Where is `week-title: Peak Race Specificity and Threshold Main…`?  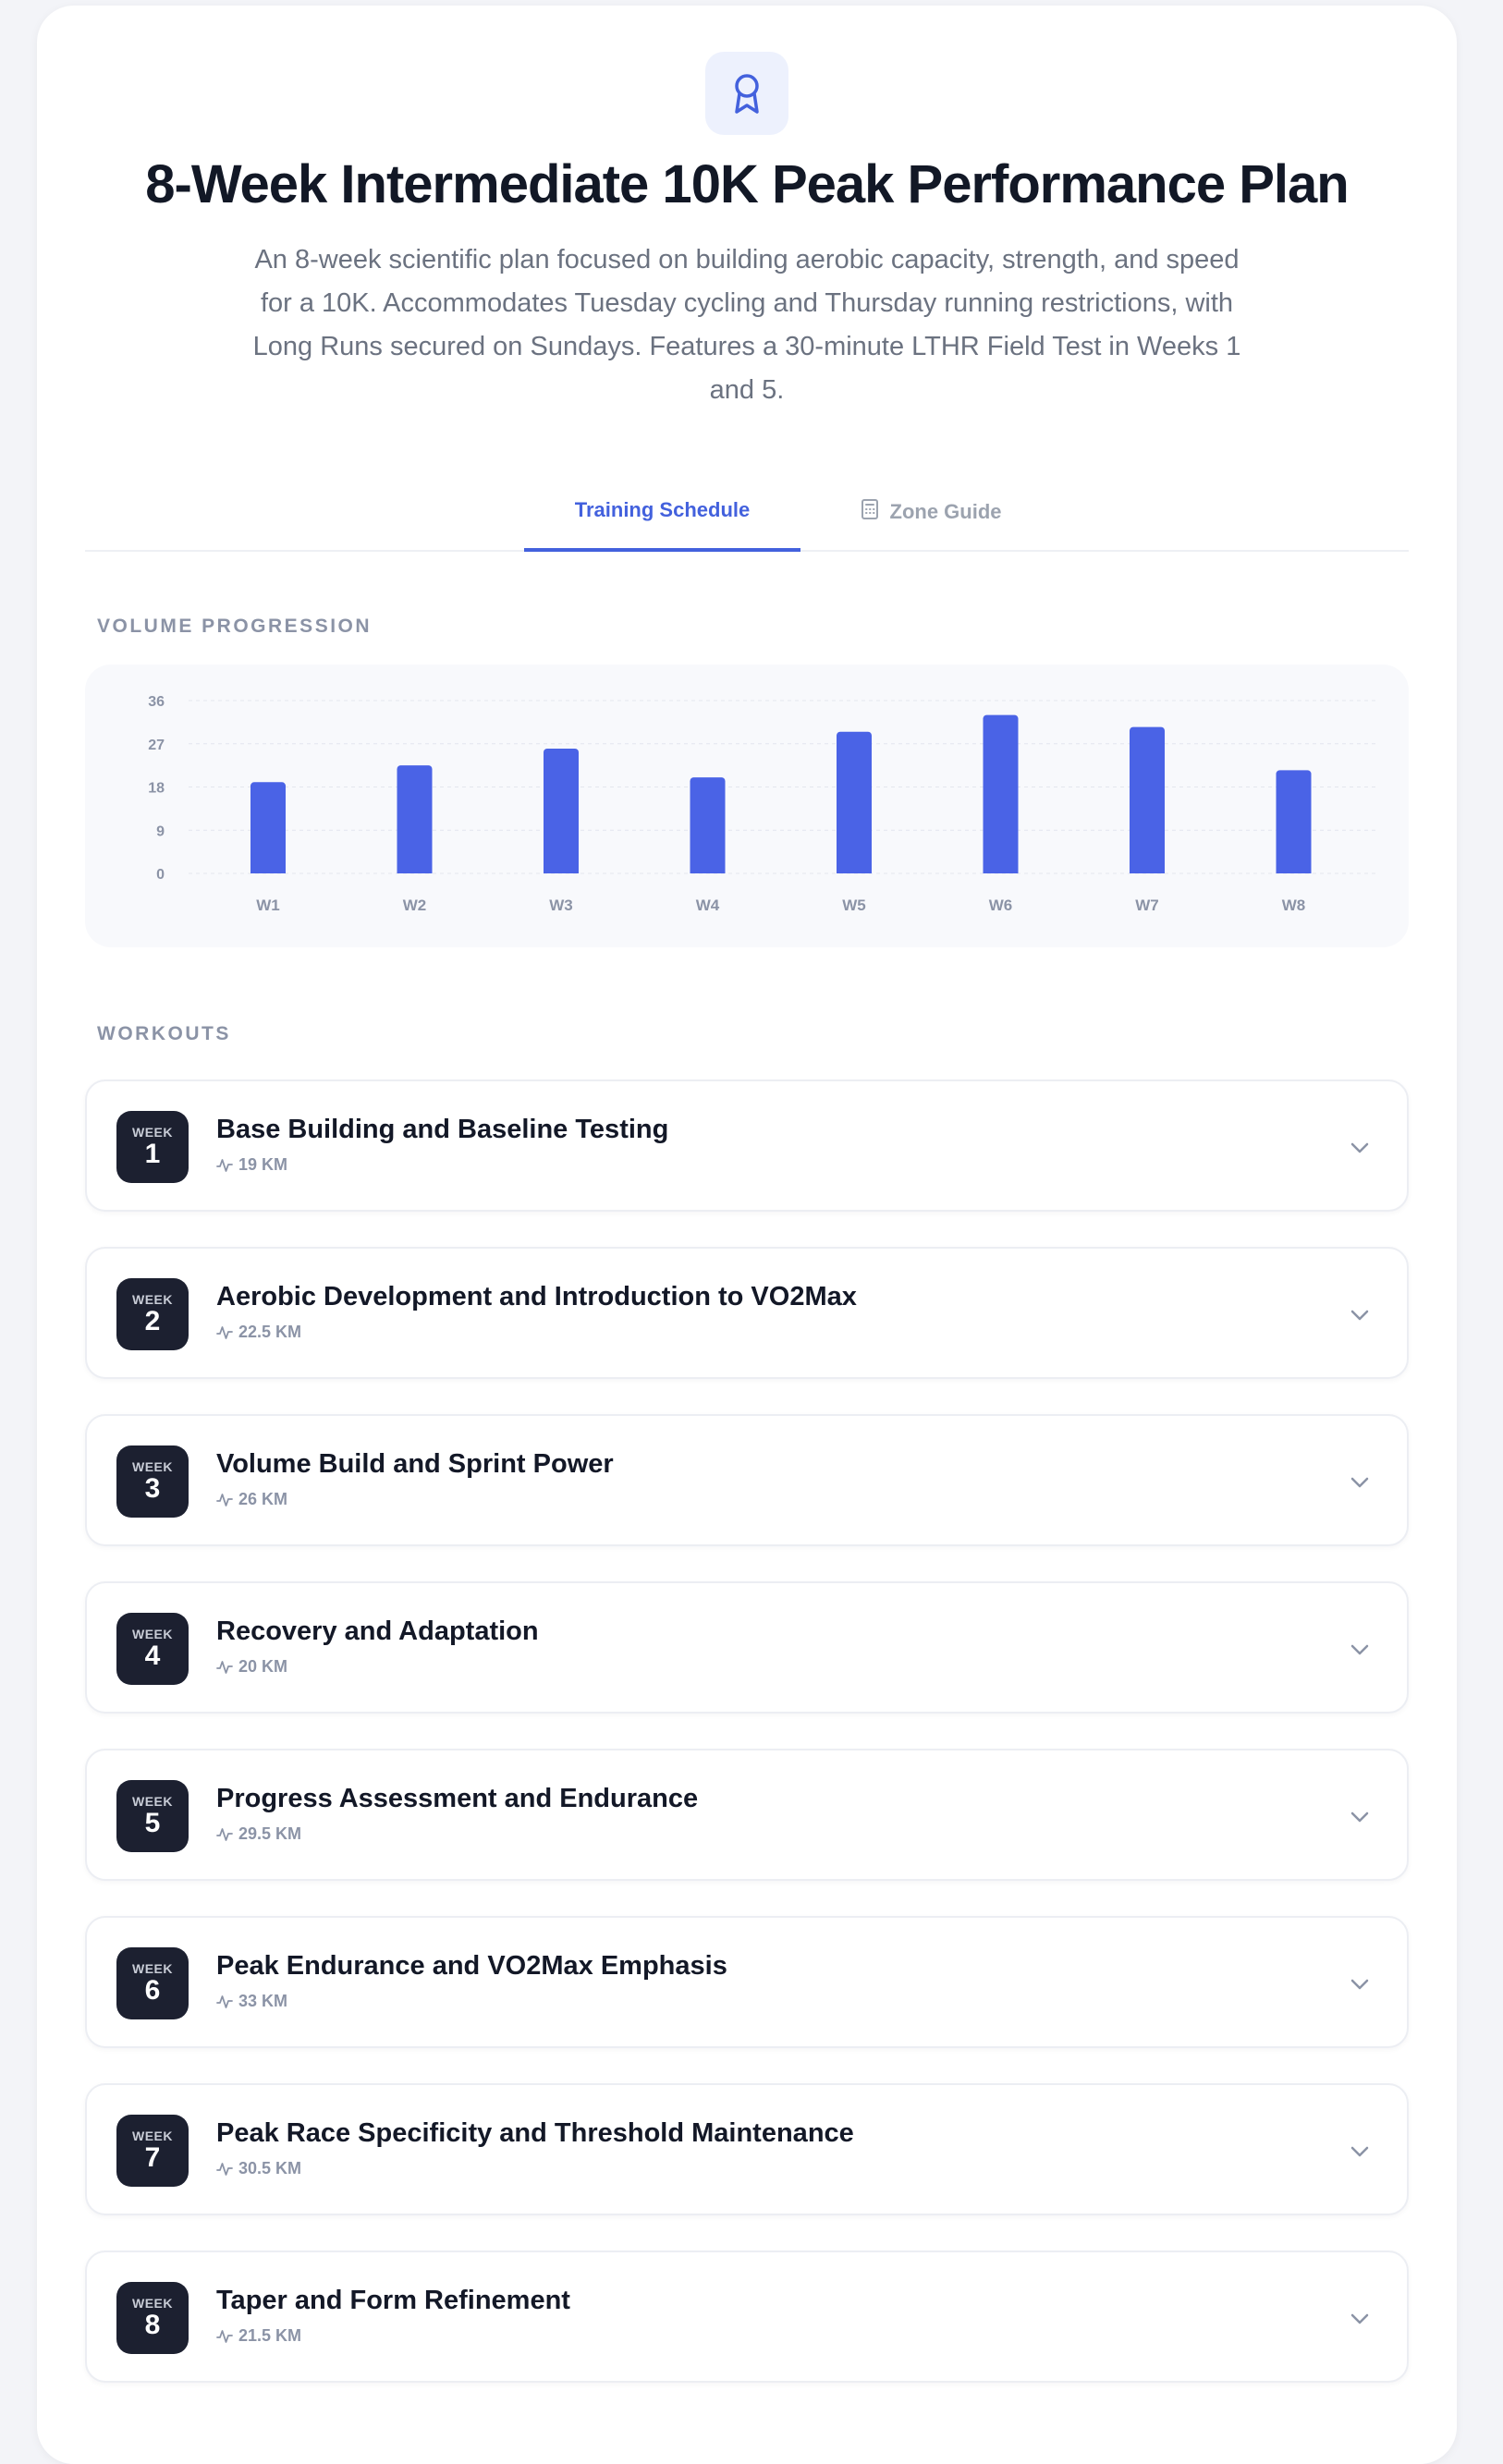
week-title: Peak Race Specificity and Threshold Main… is located at coordinates (535, 2133).